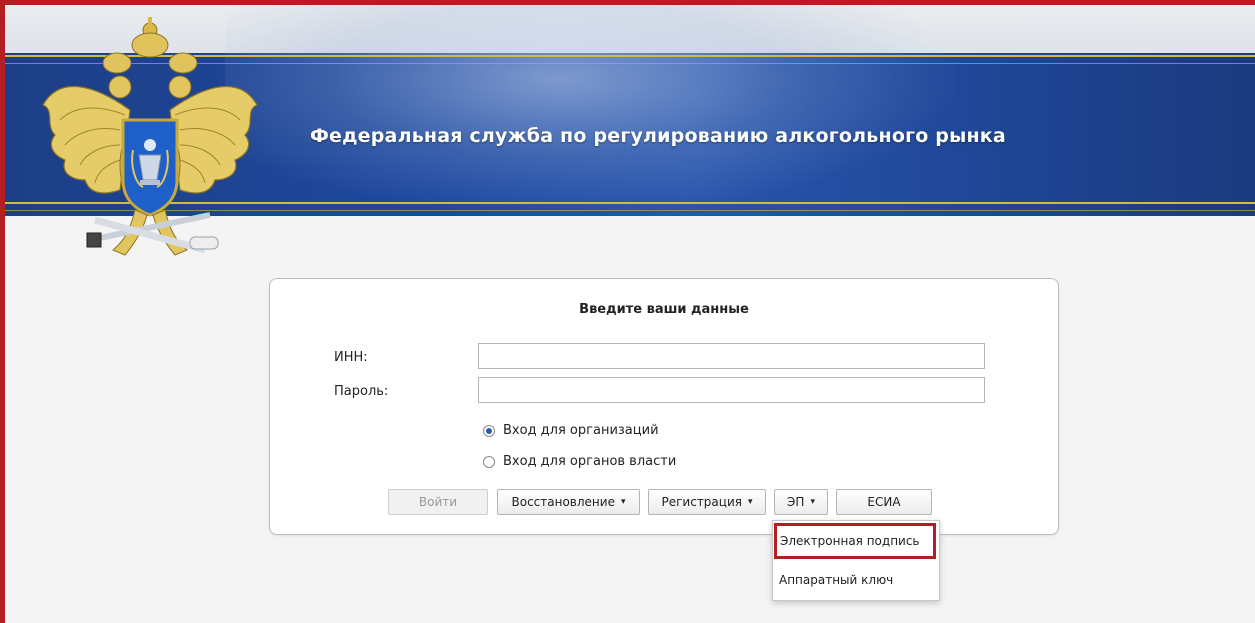 The height and width of the screenshot is (623, 1255). I want to click on login-button: Войти, so click(438, 502).